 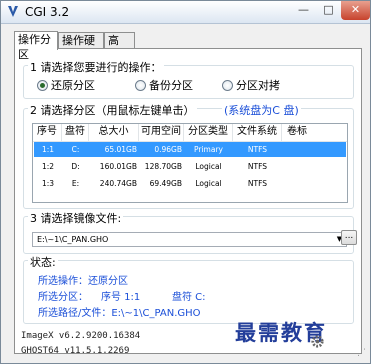 I want to click on cell-num: 1:1, so click(x=48, y=149).